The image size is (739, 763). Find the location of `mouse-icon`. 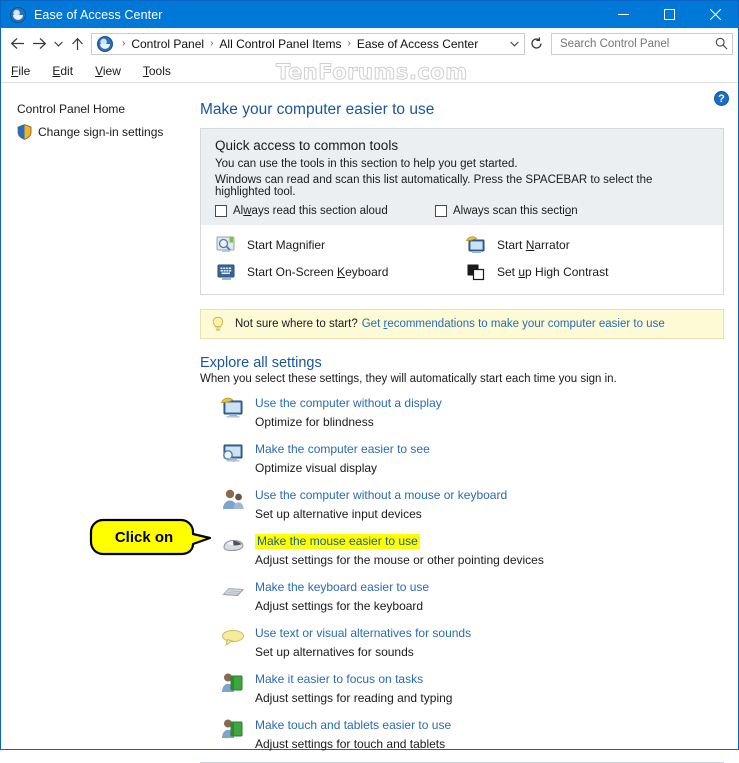

mouse-icon is located at coordinates (233, 546).